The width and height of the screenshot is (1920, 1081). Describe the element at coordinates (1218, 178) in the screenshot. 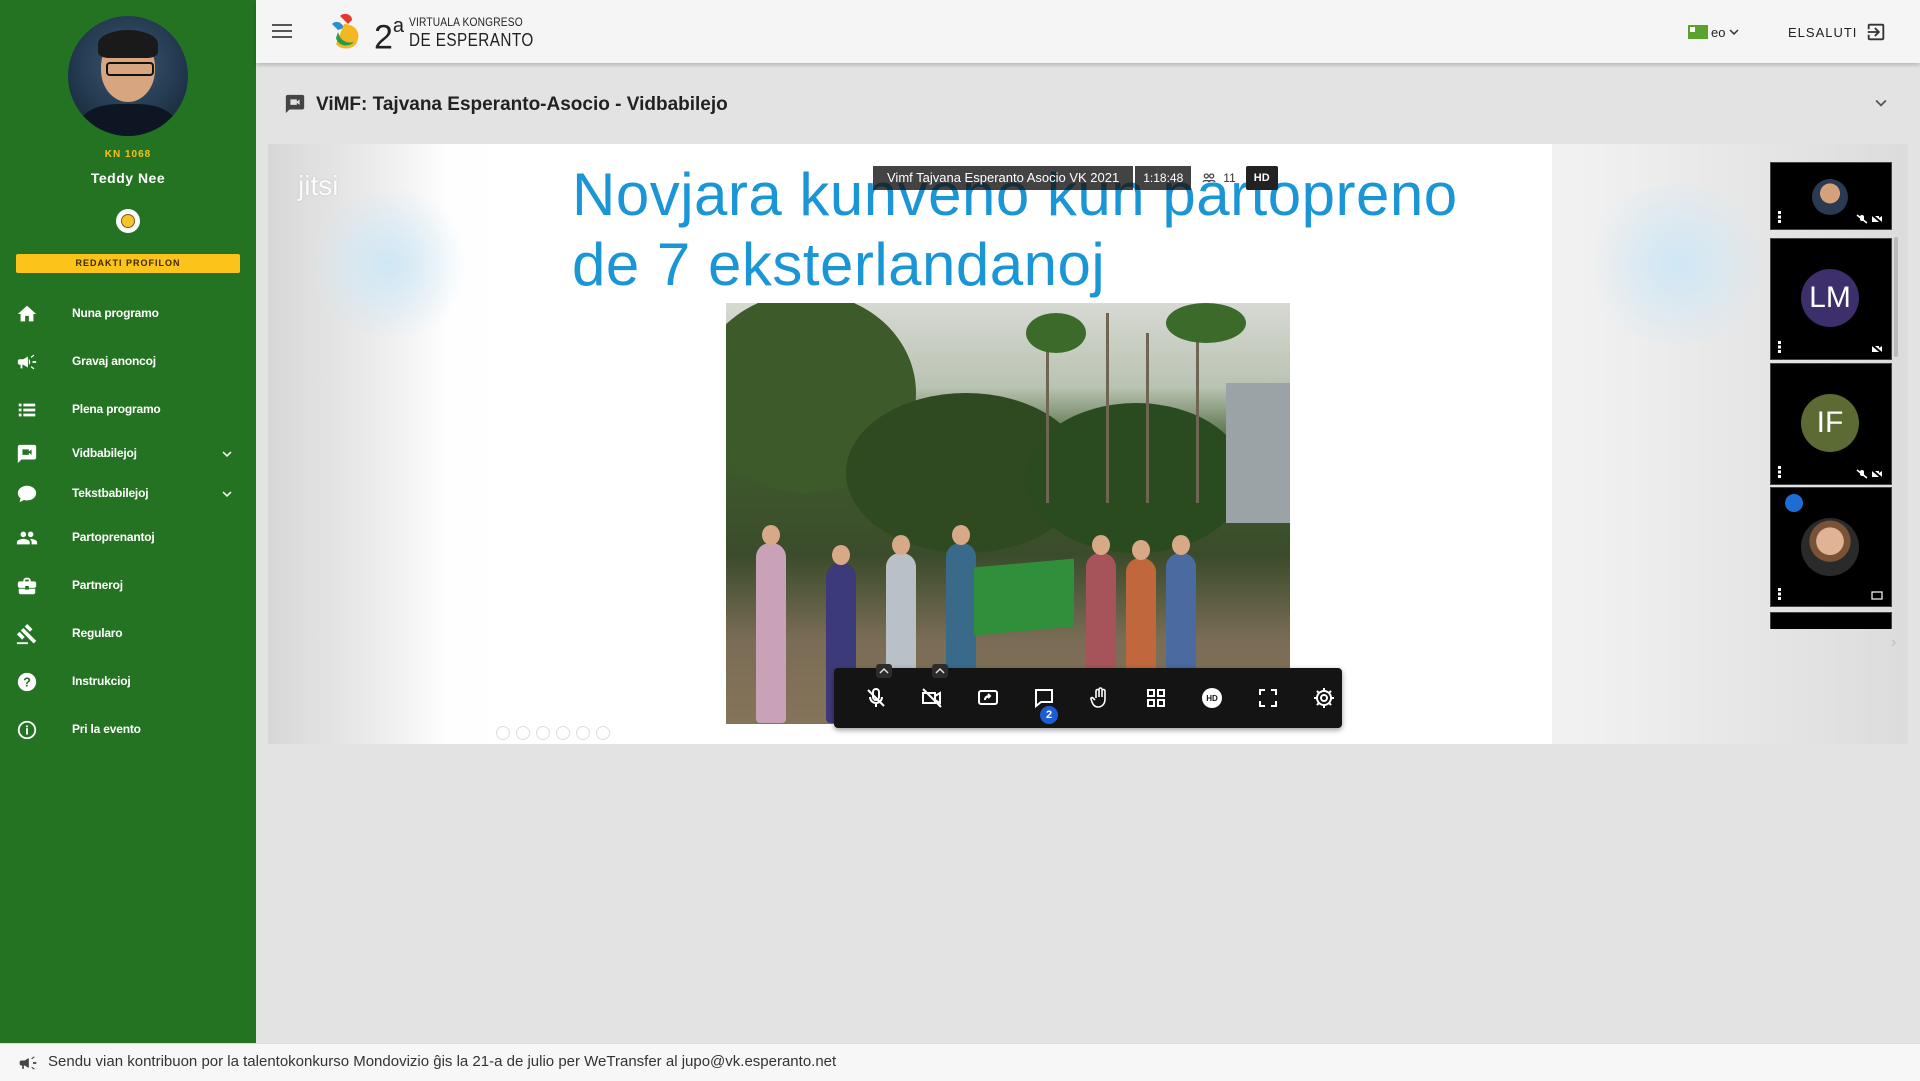

I see `participant-count: 11` at that location.